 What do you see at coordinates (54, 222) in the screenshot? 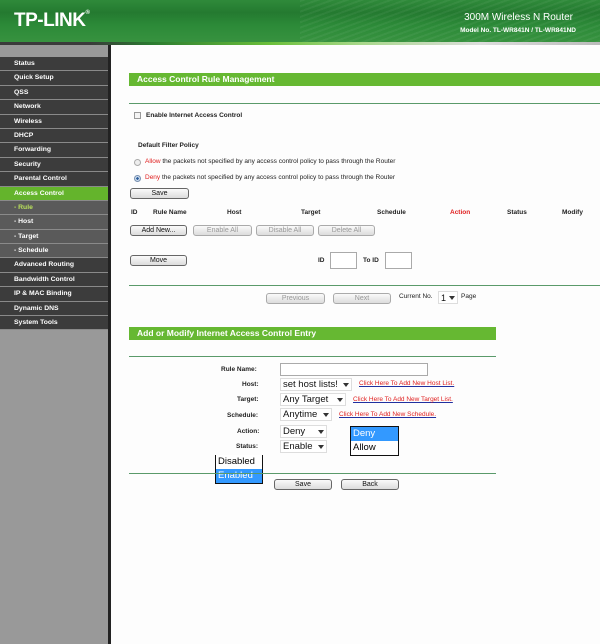
I see `sidebar-item-host: - Host` at bounding box center [54, 222].